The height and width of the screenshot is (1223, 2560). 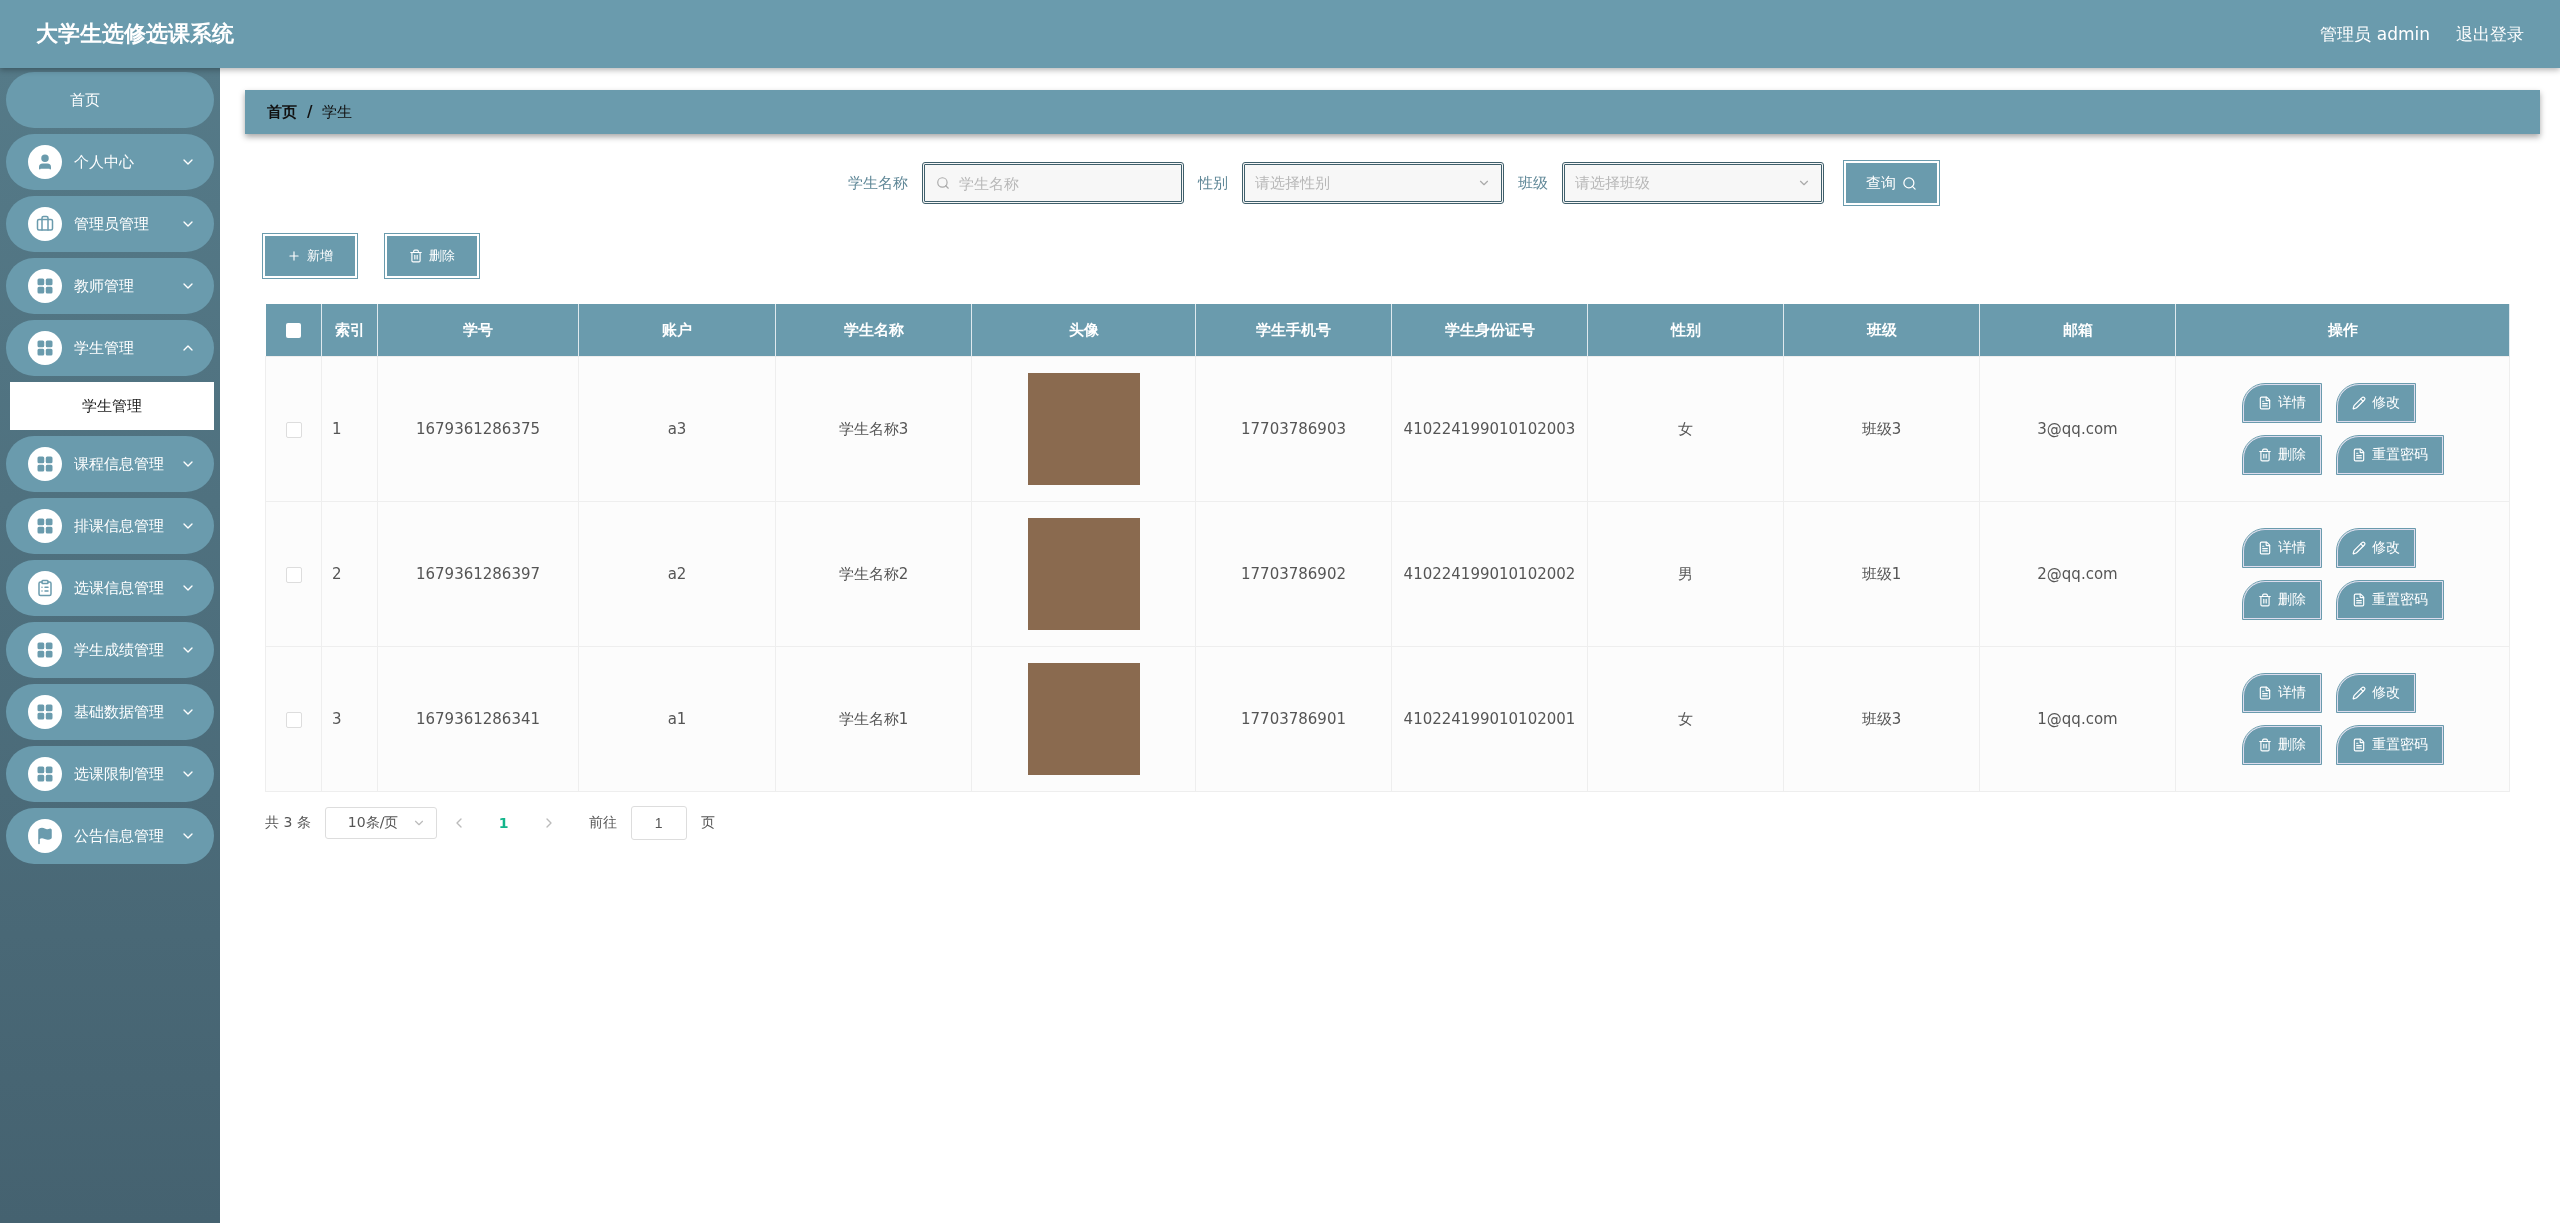 I want to click on goto-label: 前往, so click(x=602, y=823).